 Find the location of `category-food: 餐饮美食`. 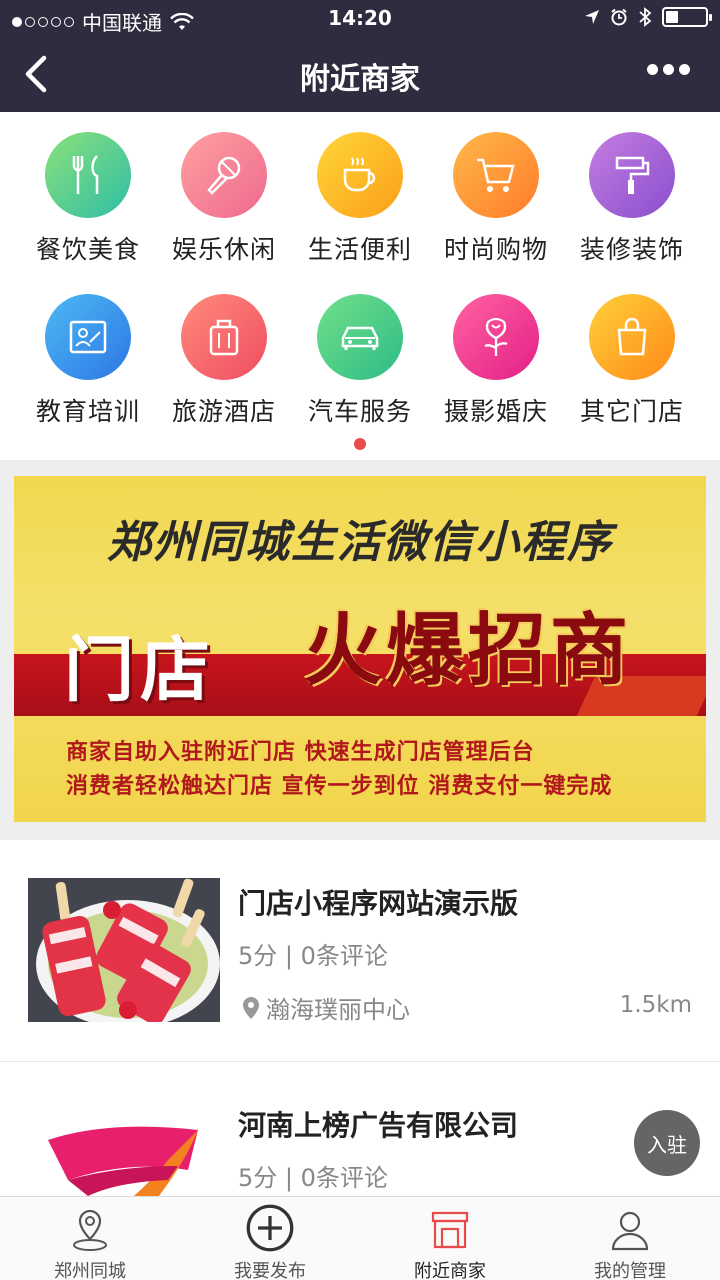

category-food: 餐饮美食 is located at coordinates (88, 199).